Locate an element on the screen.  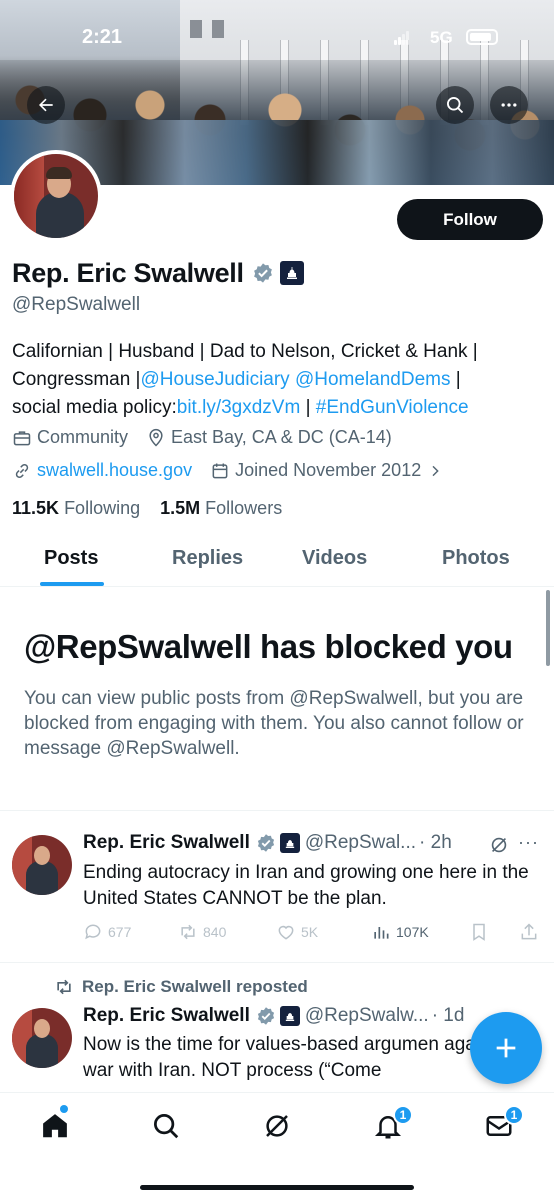
tweet-more-button: ··· is located at coordinates (528, 842).